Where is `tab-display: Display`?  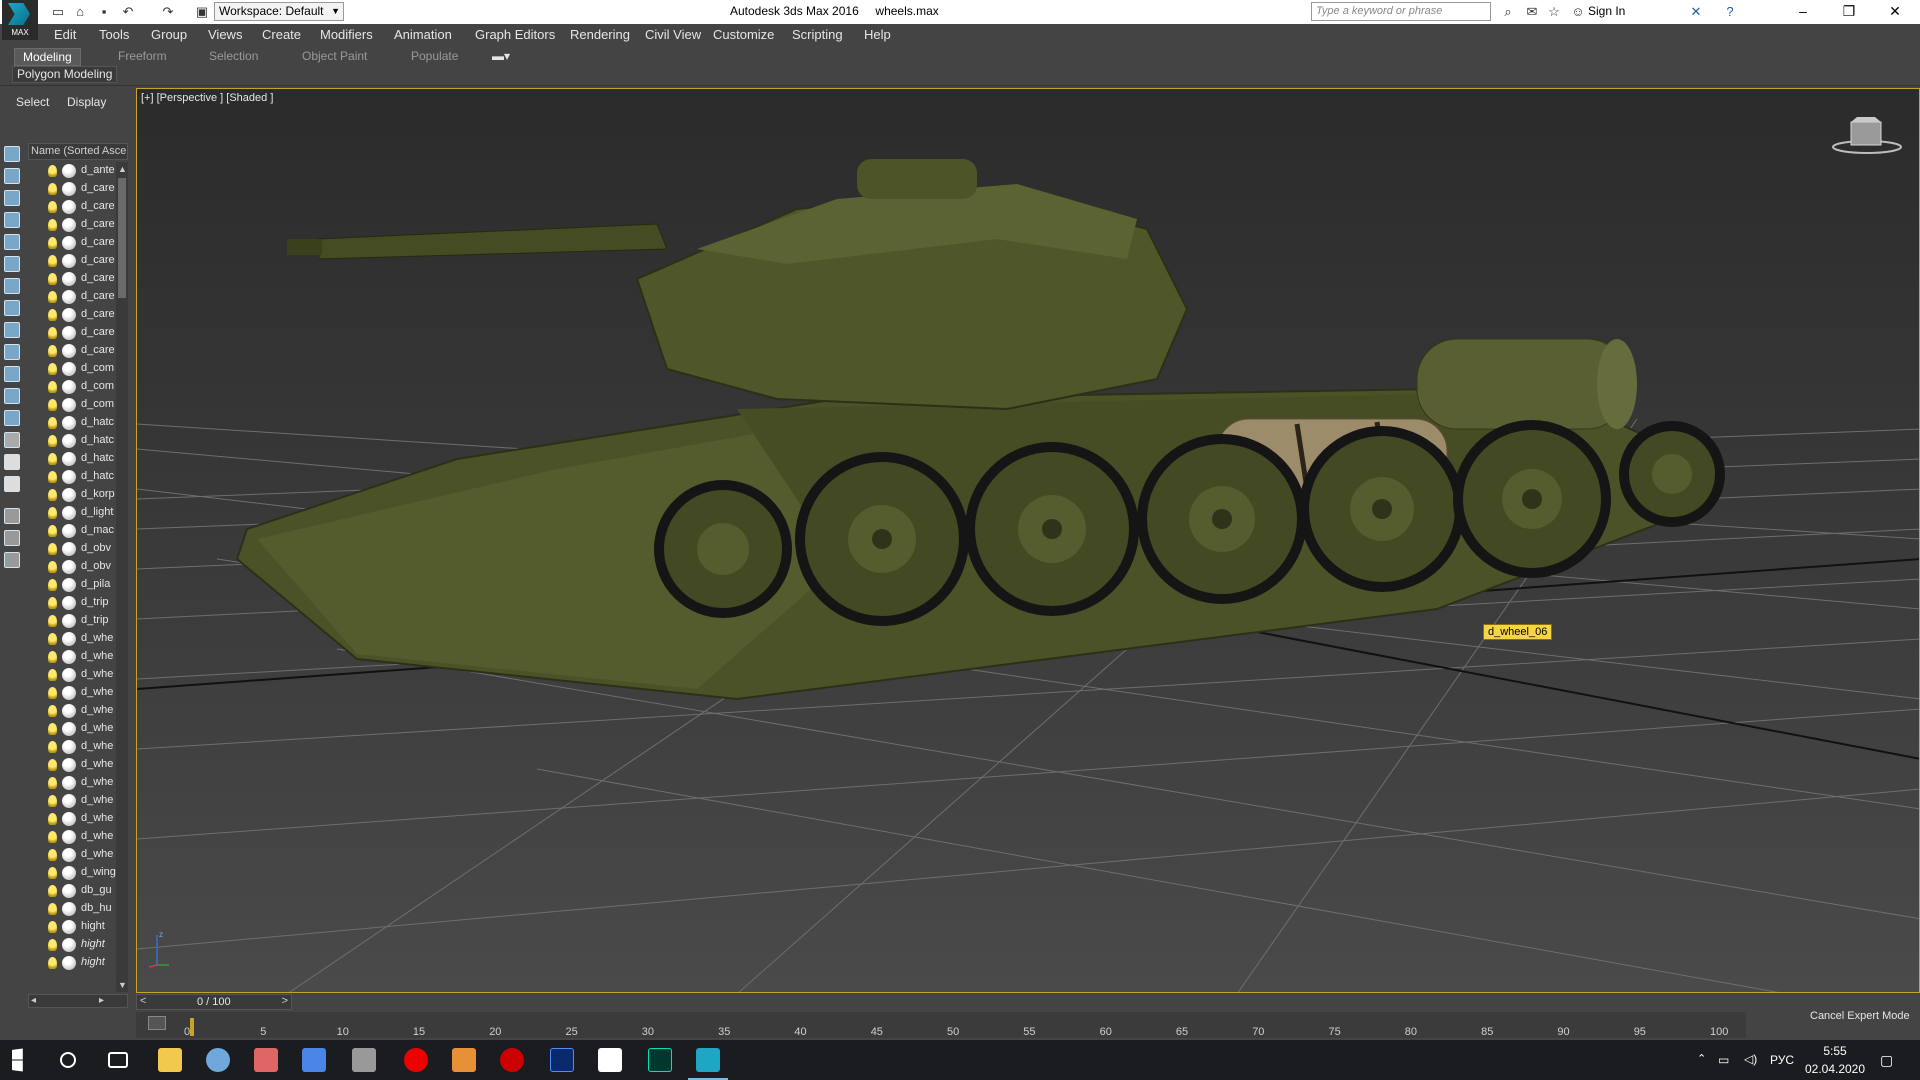 tab-display: Display is located at coordinates (86, 102).